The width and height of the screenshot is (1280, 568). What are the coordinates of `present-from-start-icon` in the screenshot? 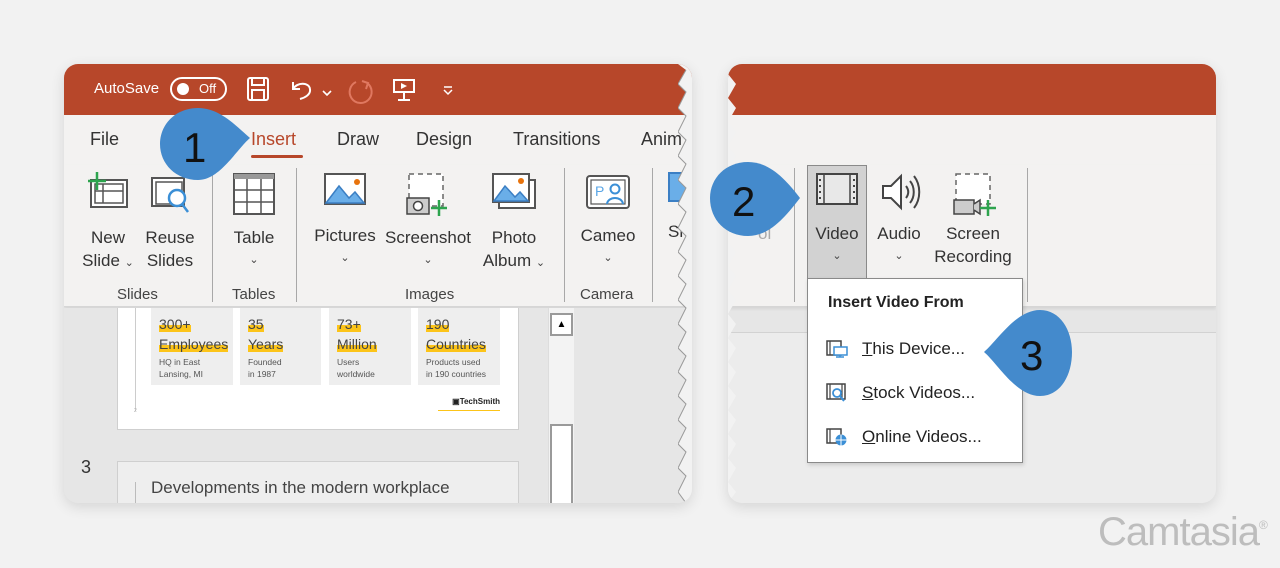 It's located at (404, 93).